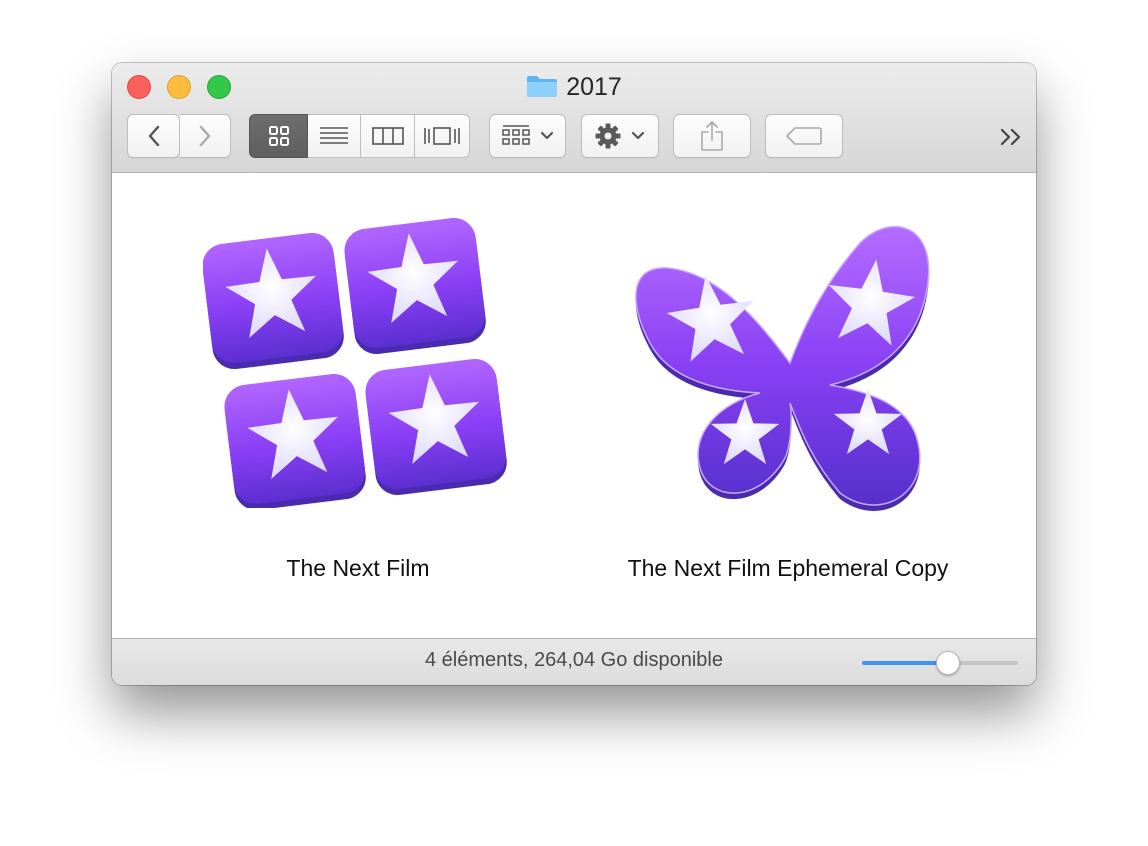 This screenshot has height=846, width=1148. I want to click on back-button, so click(153, 136).